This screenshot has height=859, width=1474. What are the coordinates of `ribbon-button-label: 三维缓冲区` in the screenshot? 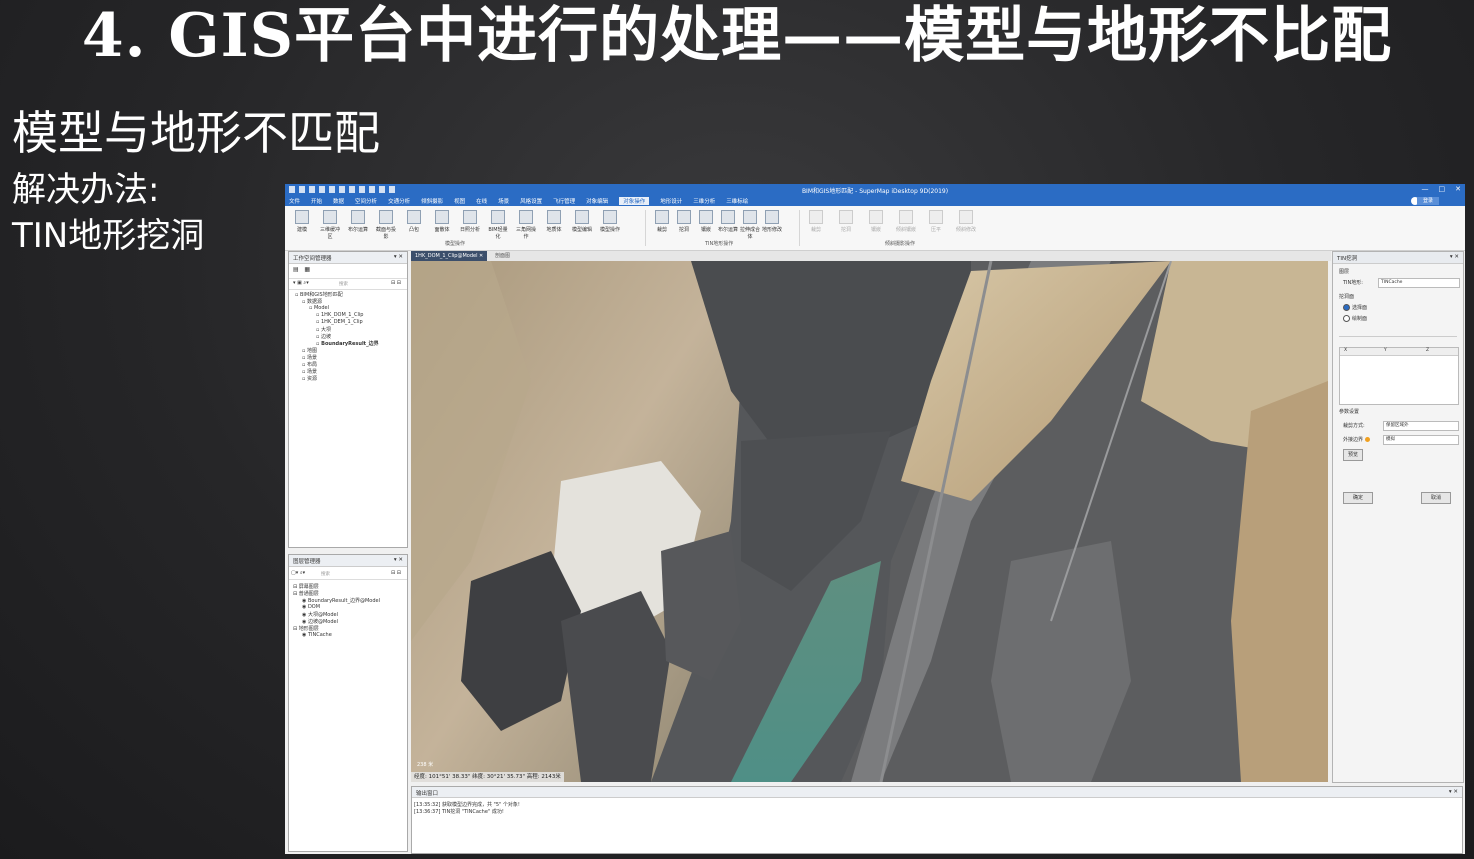 It's located at (329, 233).